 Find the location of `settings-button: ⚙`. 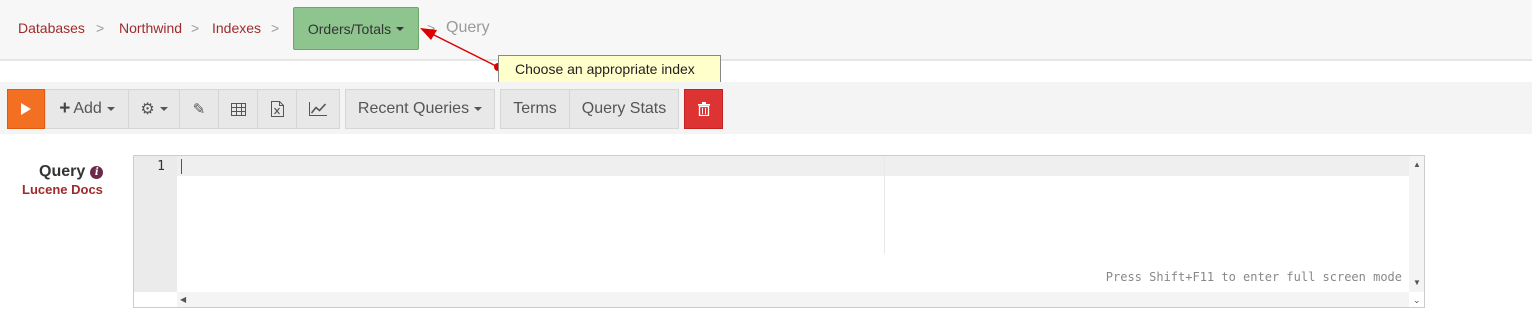

settings-button: ⚙ is located at coordinates (154, 109).